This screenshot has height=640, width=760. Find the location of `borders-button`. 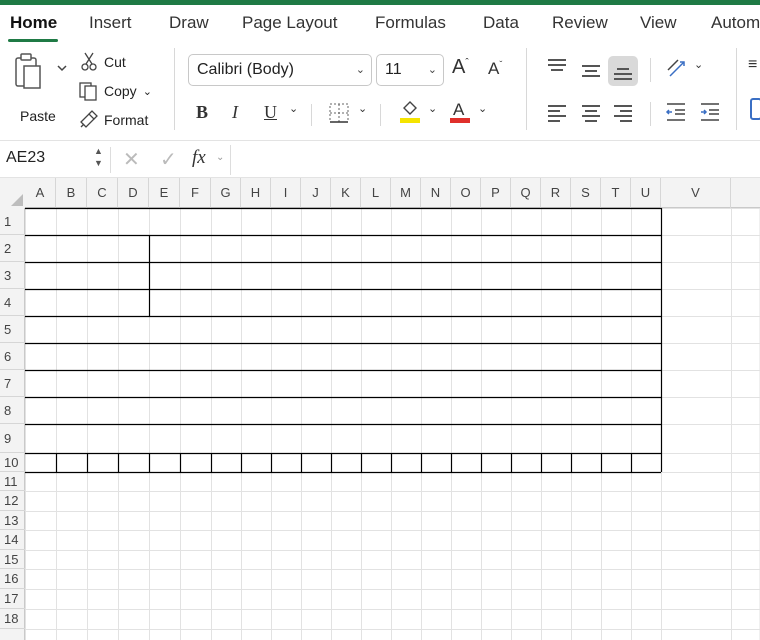

borders-button is located at coordinates (339, 115).